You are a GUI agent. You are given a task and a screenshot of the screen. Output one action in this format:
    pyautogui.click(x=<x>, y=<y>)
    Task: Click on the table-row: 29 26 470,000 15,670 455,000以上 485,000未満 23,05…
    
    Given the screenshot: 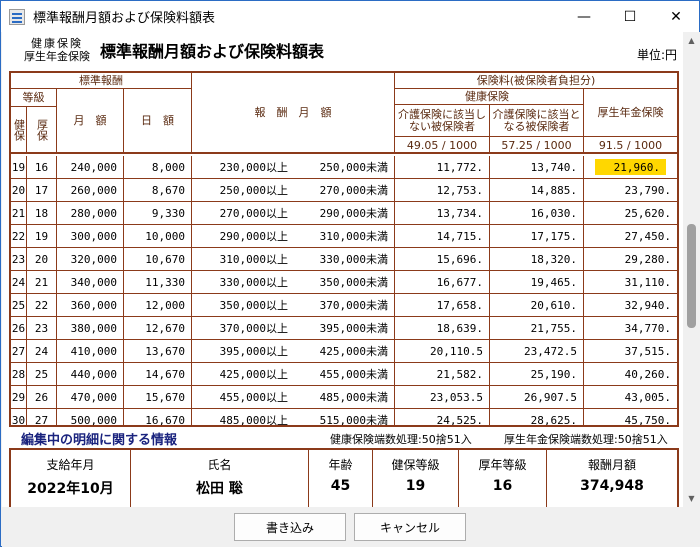 What is the action you would take?
    pyautogui.click(x=344, y=397)
    